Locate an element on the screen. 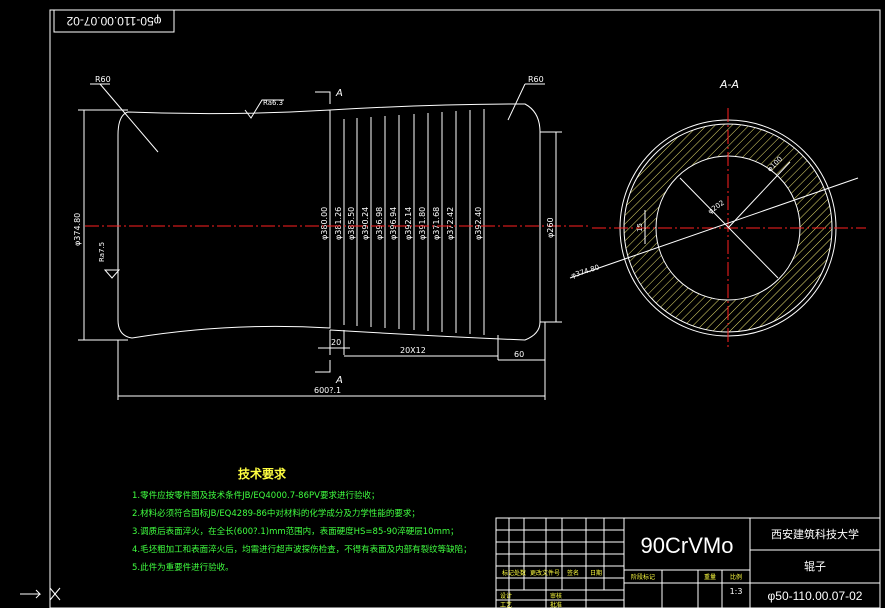  rev-header: 更改文件号 is located at coordinates (545, 573).